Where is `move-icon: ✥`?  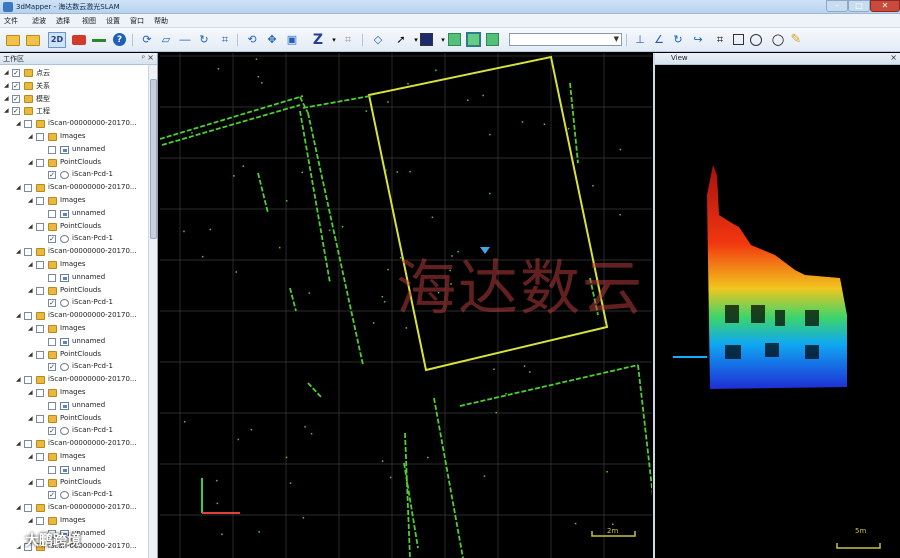
move-icon: ✥ is located at coordinates (272, 40).